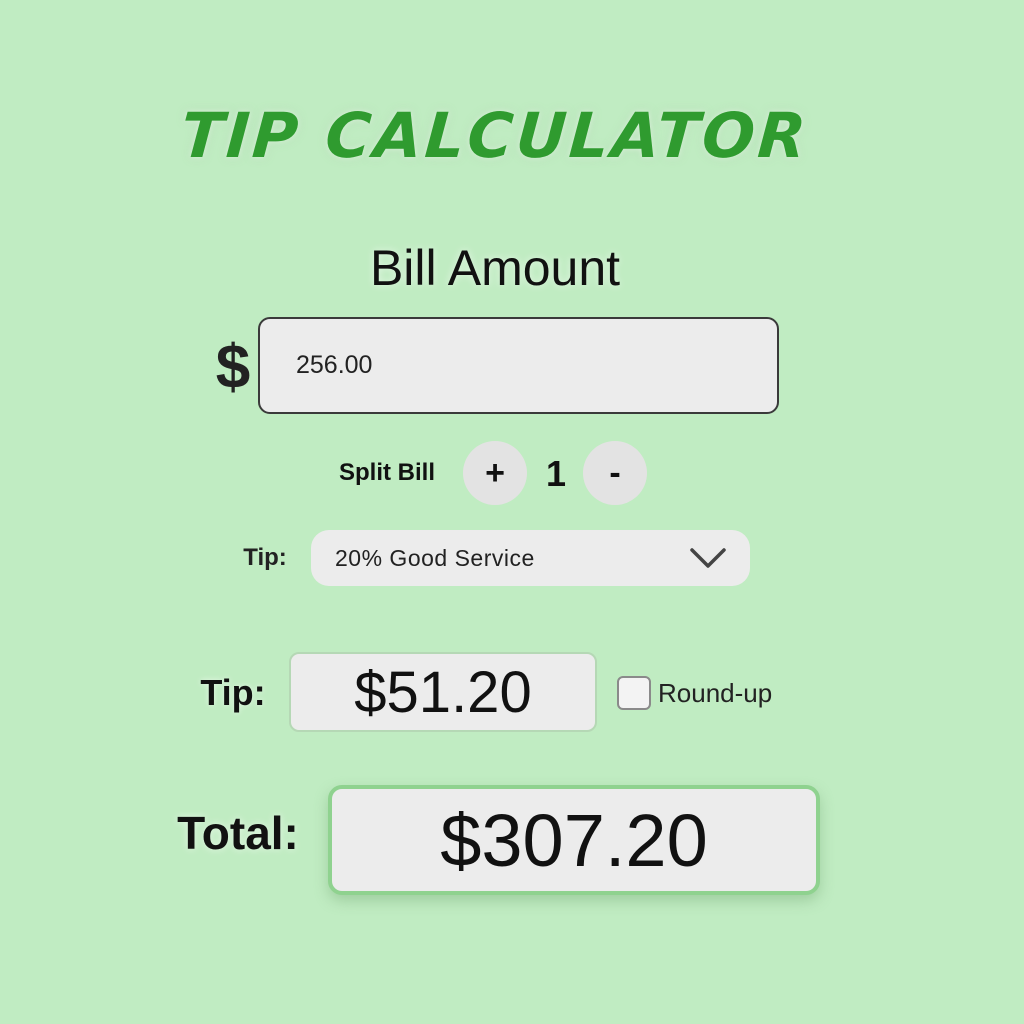  What do you see at coordinates (634, 693) in the screenshot?
I see `roundup-checkbox` at bounding box center [634, 693].